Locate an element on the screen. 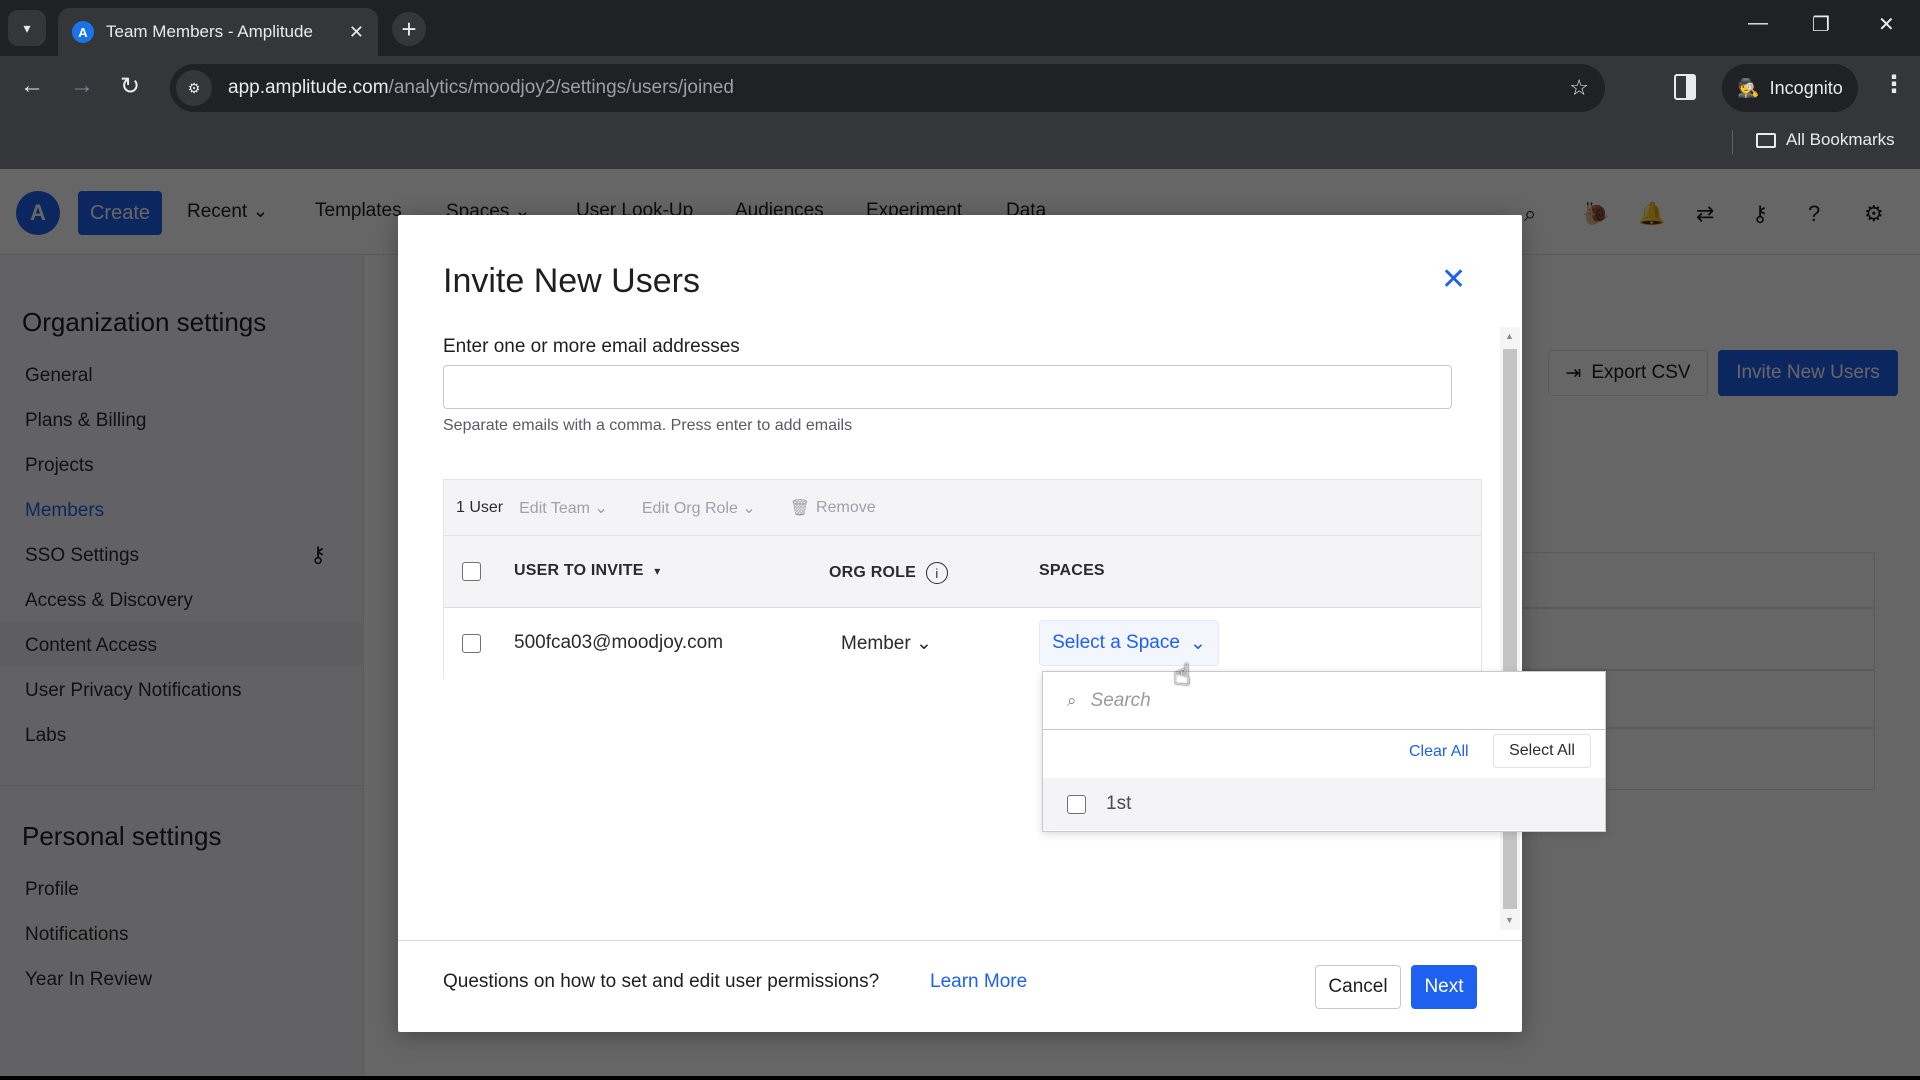 The image size is (1920, 1080). remove-button: 🗑 Remove is located at coordinates (833, 508).